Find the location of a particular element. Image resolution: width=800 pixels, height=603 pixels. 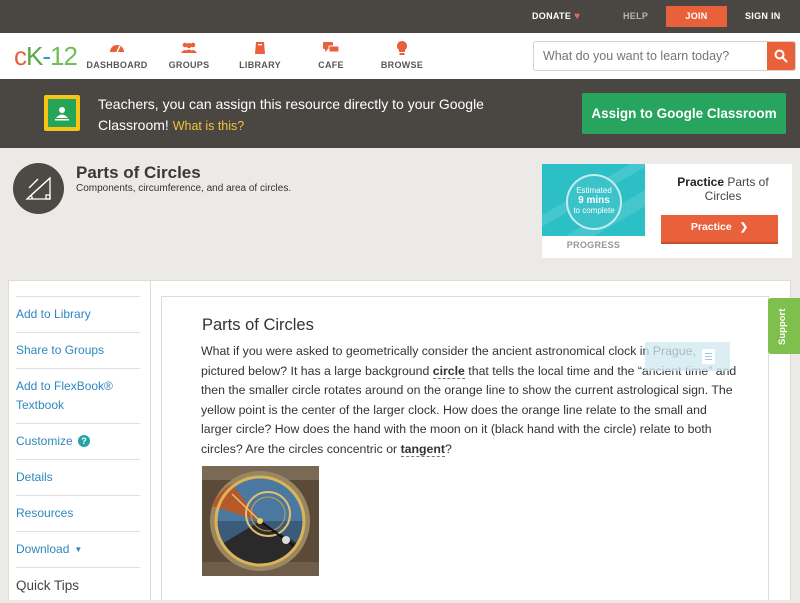

customize-label: Customize is located at coordinates (44, 441).